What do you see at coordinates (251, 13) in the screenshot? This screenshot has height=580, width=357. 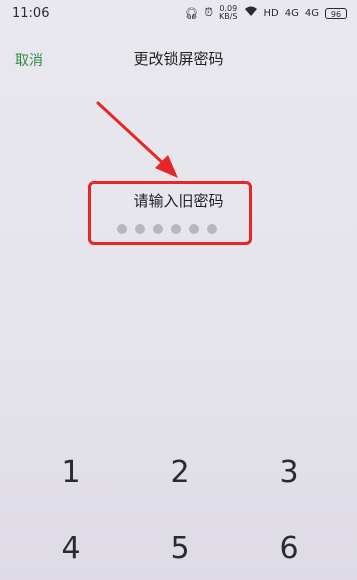 I see `wifi-icon` at bounding box center [251, 13].